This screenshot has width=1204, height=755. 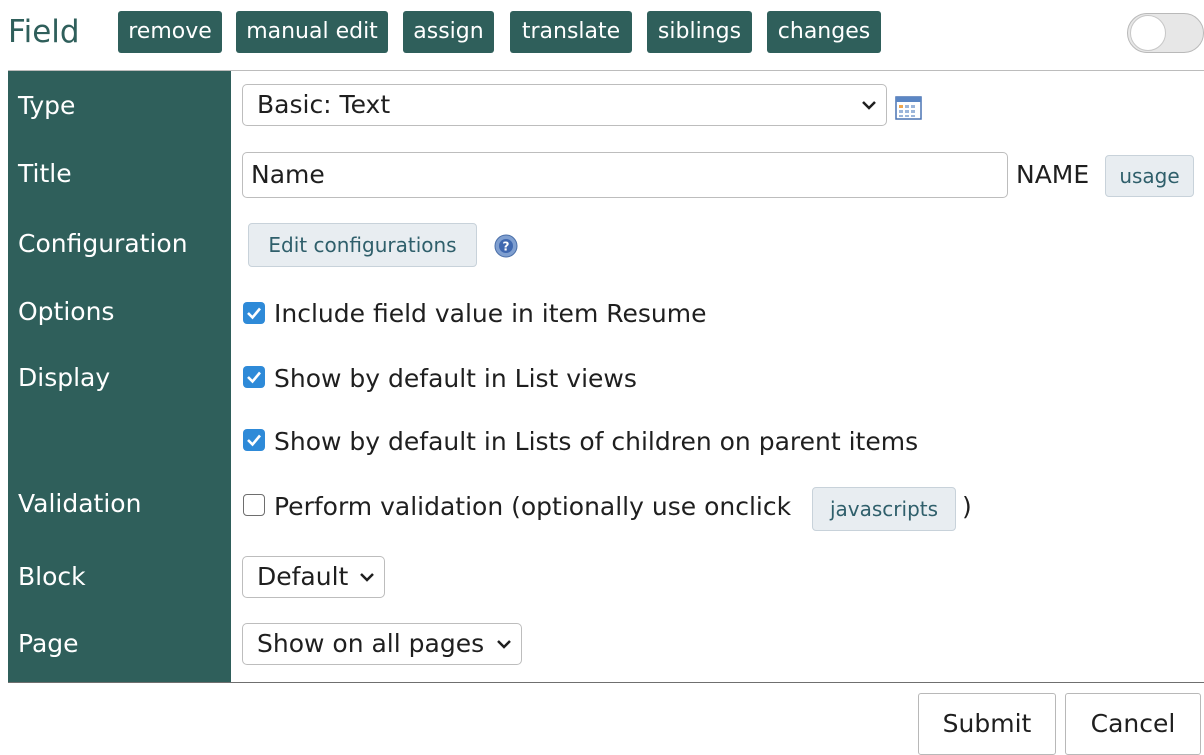 I want to click on translate-button: translate, so click(x=571, y=32).